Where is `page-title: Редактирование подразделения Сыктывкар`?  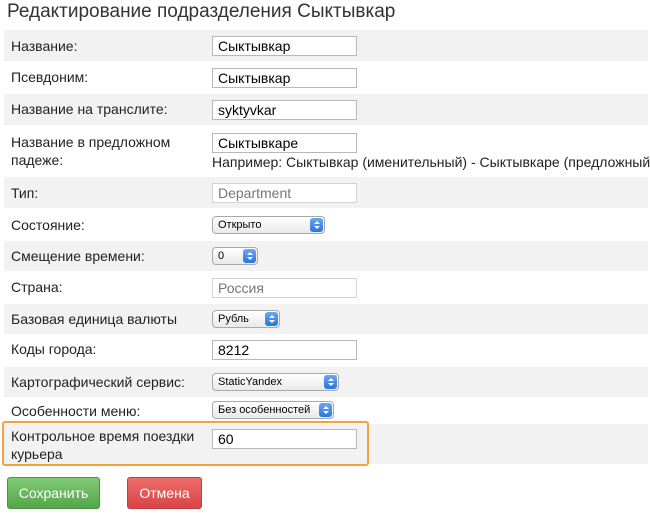 page-title: Редактирование подразделения Сыктывкар is located at coordinates (201, 11).